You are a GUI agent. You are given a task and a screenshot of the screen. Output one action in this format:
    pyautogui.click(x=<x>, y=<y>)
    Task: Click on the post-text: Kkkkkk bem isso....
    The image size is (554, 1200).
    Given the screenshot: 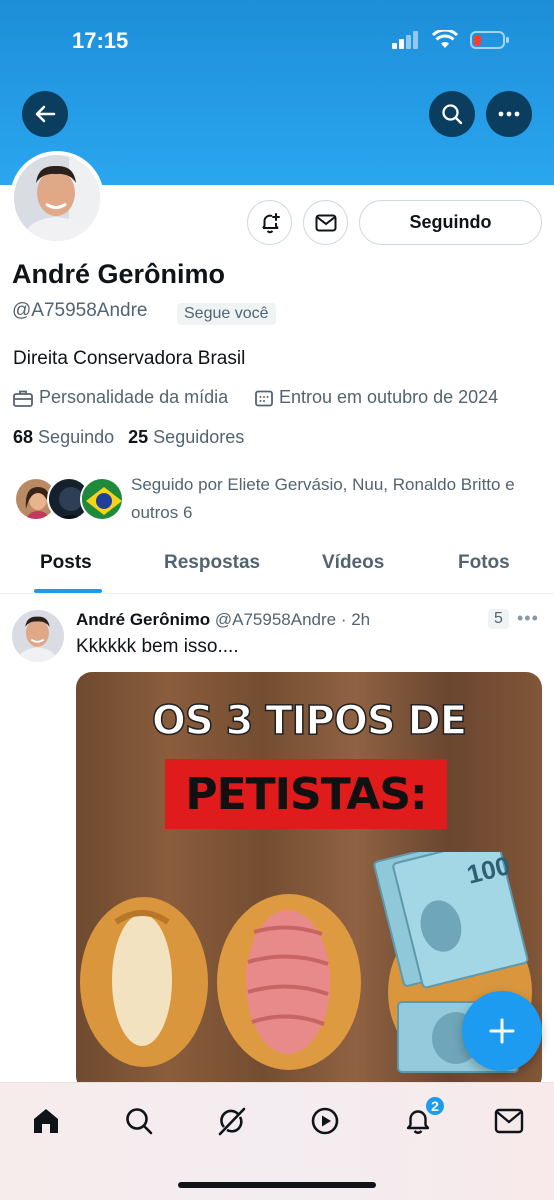 What is the action you would take?
    pyautogui.click(x=157, y=646)
    